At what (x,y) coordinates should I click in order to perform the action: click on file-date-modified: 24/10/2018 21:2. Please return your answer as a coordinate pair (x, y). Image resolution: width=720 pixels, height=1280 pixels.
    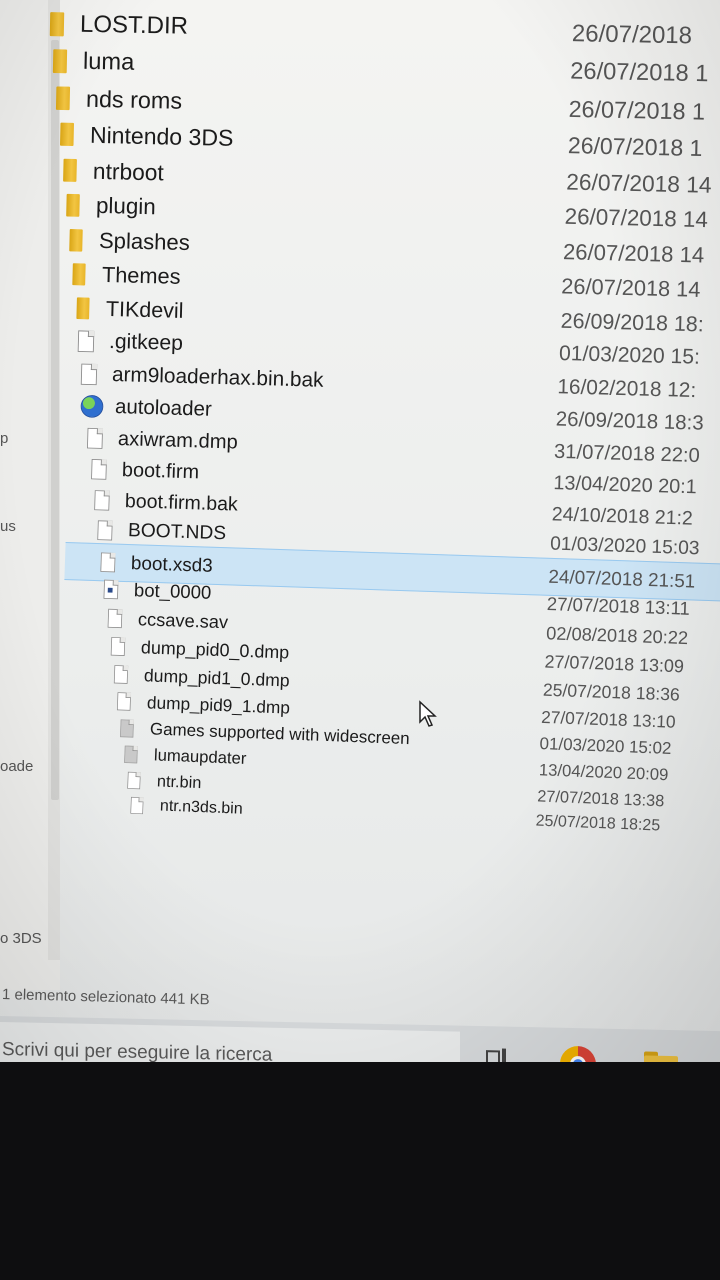
    Looking at the image, I should click on (622, 516).